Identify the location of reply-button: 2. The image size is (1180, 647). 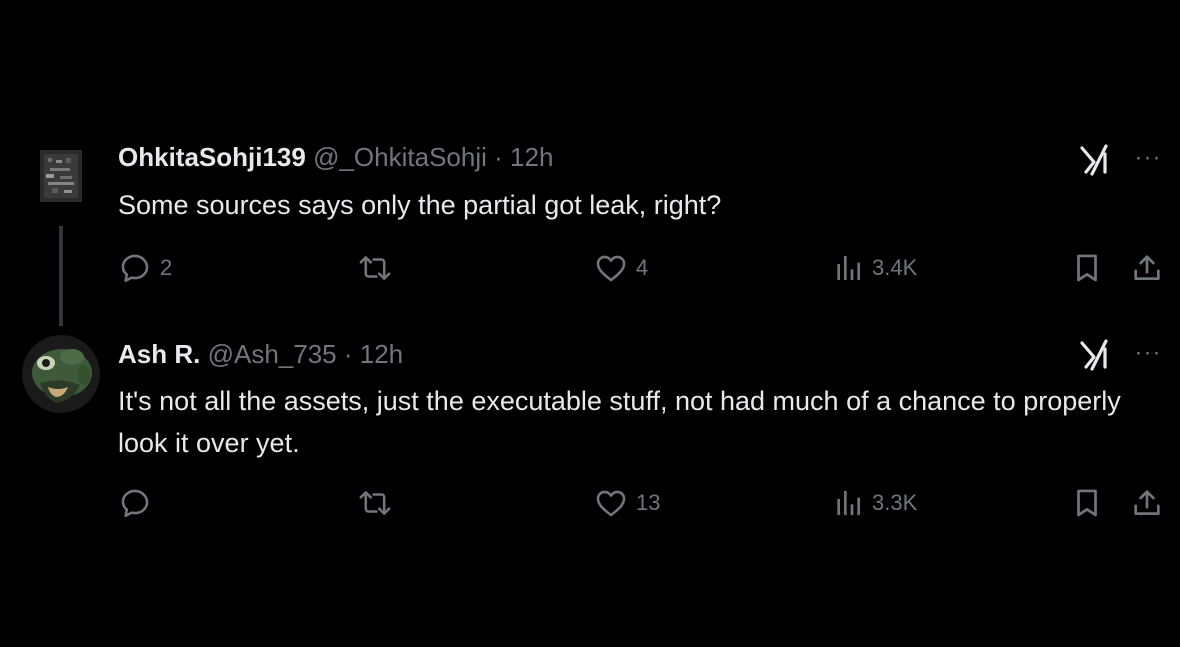
(145, 268).